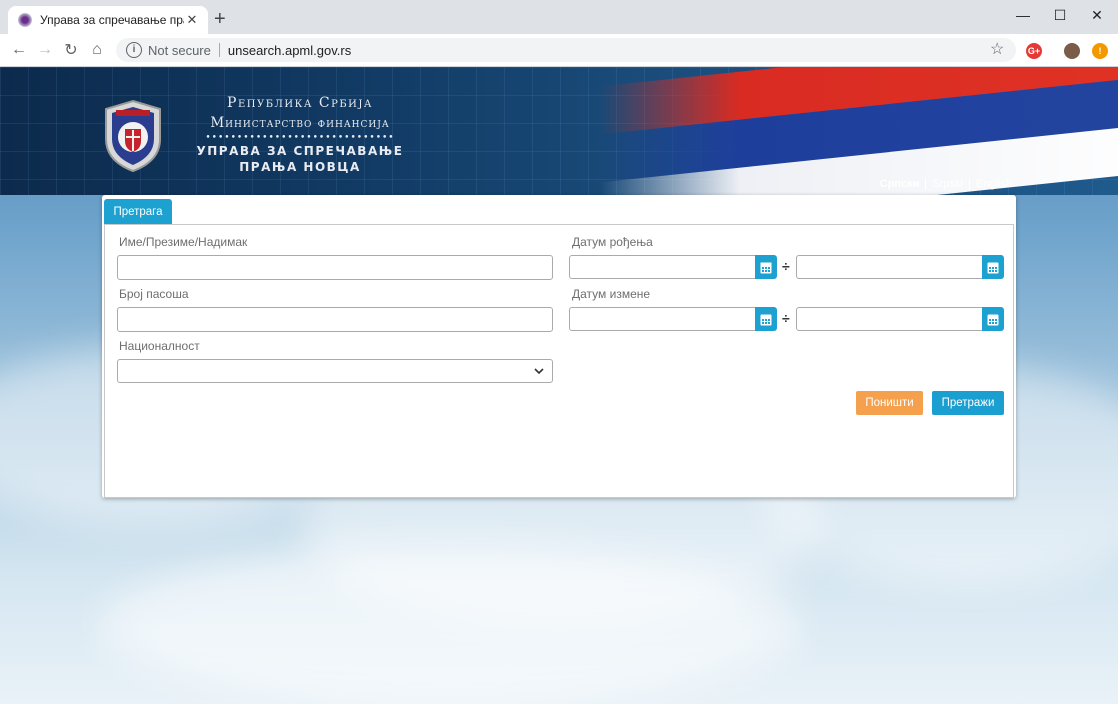 The height and width of the screenshot is (704, 1118). Describe the element at coordinates (859, 131) in the screenshot. I see `serbian-flag-decoration` at that location.